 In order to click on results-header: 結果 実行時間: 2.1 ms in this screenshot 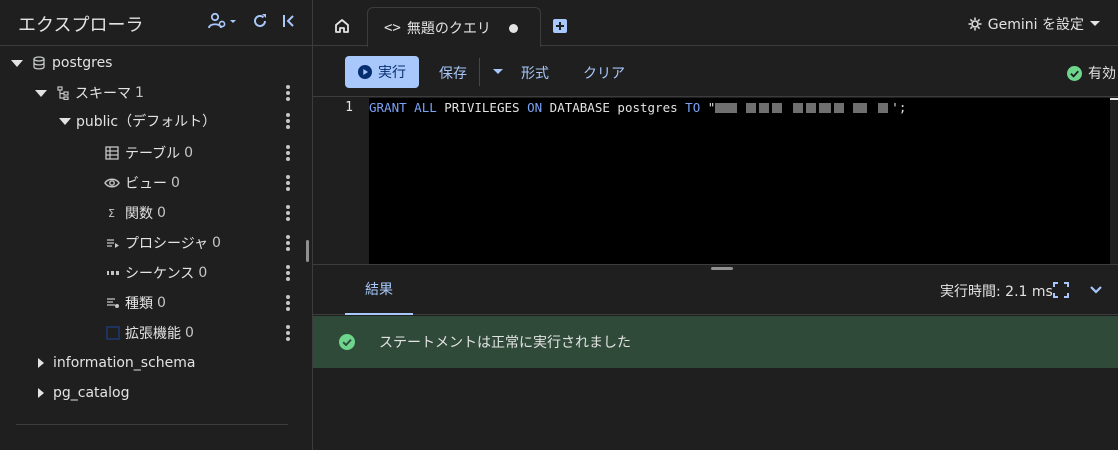, I will do `click(715, 290)`.